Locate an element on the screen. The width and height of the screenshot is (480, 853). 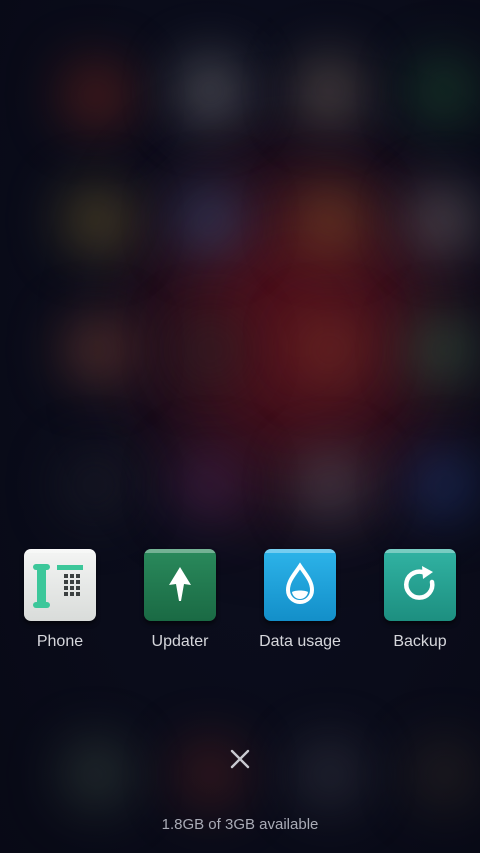
recent-app-phone: Phone is located at coordinates (60, 604).